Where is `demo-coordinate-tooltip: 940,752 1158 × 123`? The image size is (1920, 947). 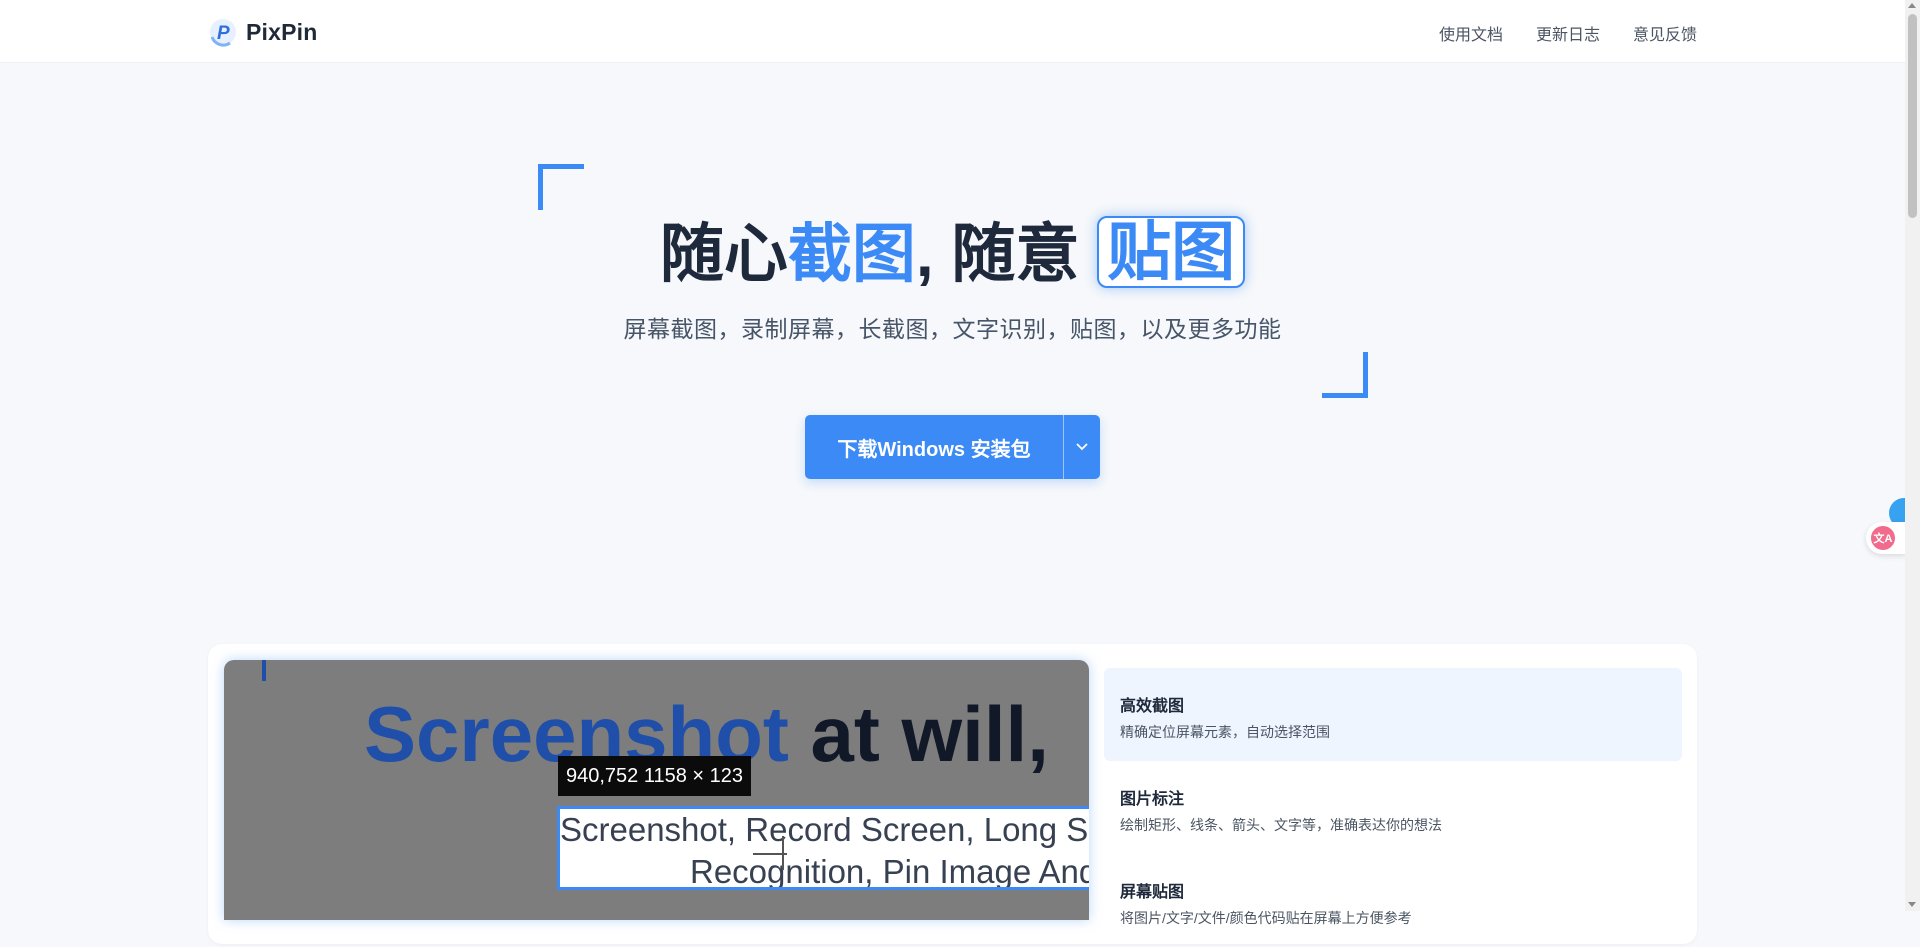 demo-coordinate-tooltip: 940,752 1158 × 123 is located at coordinates (655, 776).